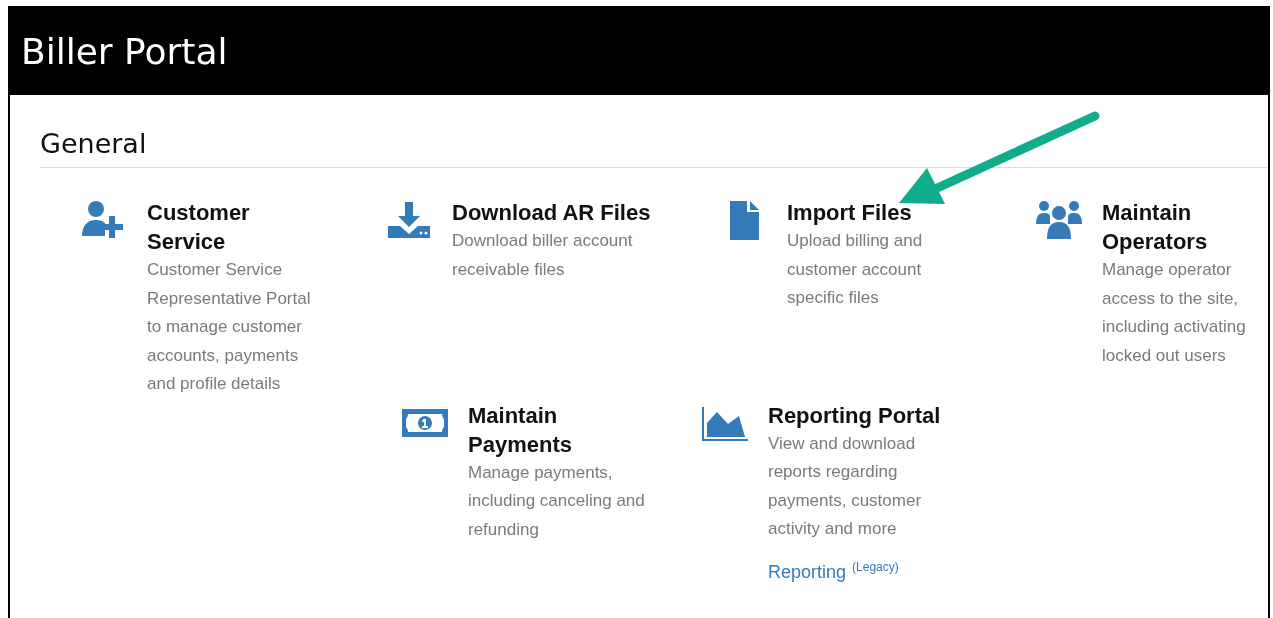  What do you see at coordinates (523, 429) in the screenshot?
I see `tile-title: Maintain Payments` at bounding box center [523, 429].